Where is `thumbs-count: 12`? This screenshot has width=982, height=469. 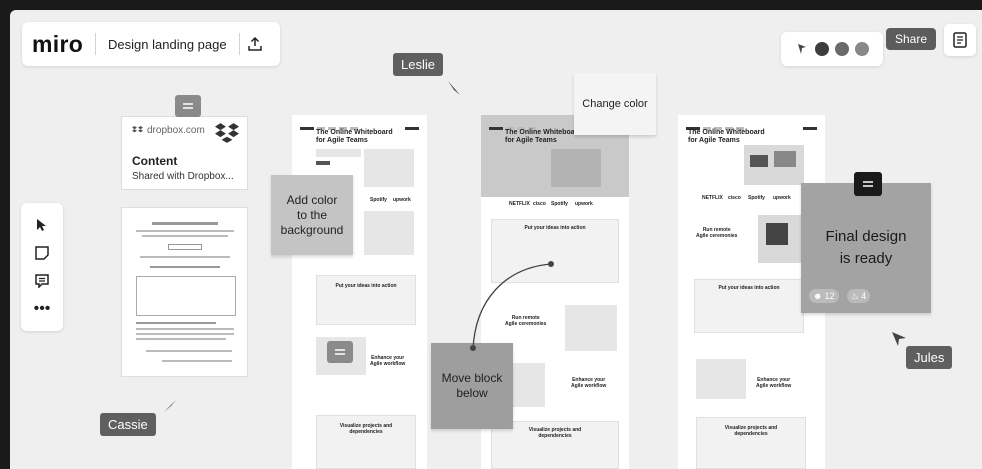 thumbs-count: 12 is located at coordinates (829, 296).